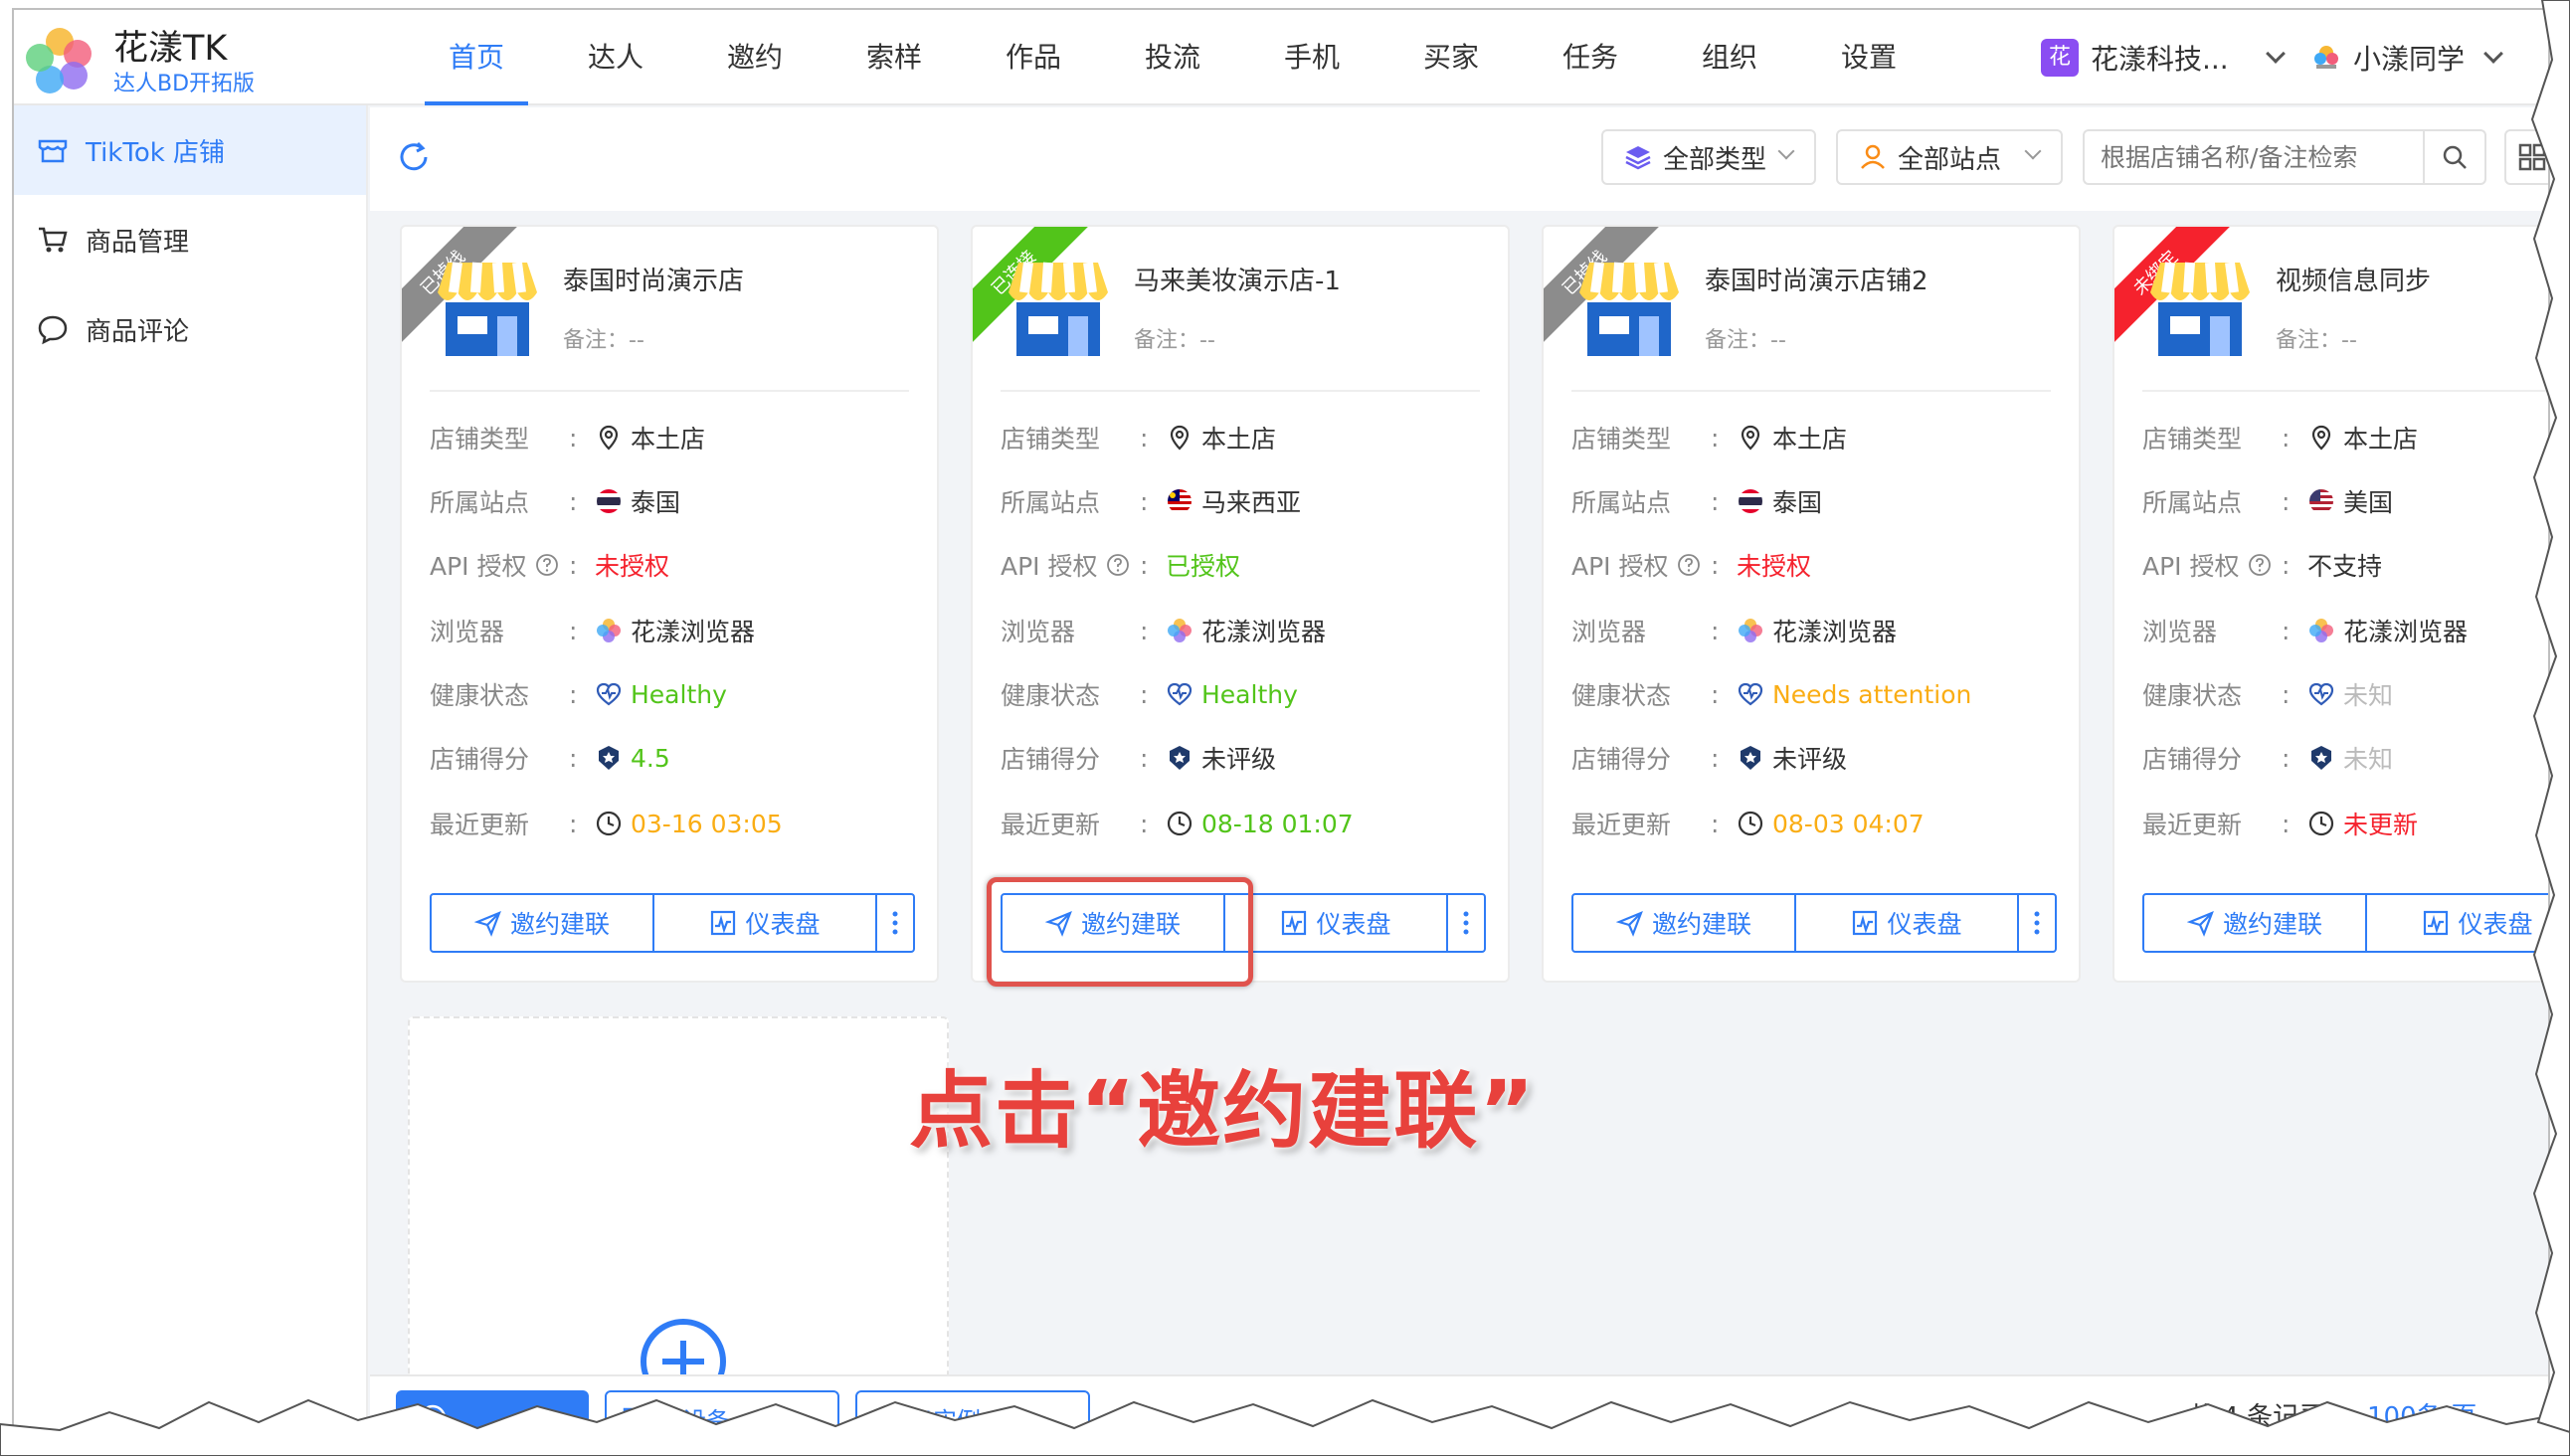 The width and height of the screenshot is (2570, 1456). What do you see at coordinates (156, 152) in the screenshot?
I see `sidebar-item-label: TikTok 店铺` at bounding box center [156, 152].